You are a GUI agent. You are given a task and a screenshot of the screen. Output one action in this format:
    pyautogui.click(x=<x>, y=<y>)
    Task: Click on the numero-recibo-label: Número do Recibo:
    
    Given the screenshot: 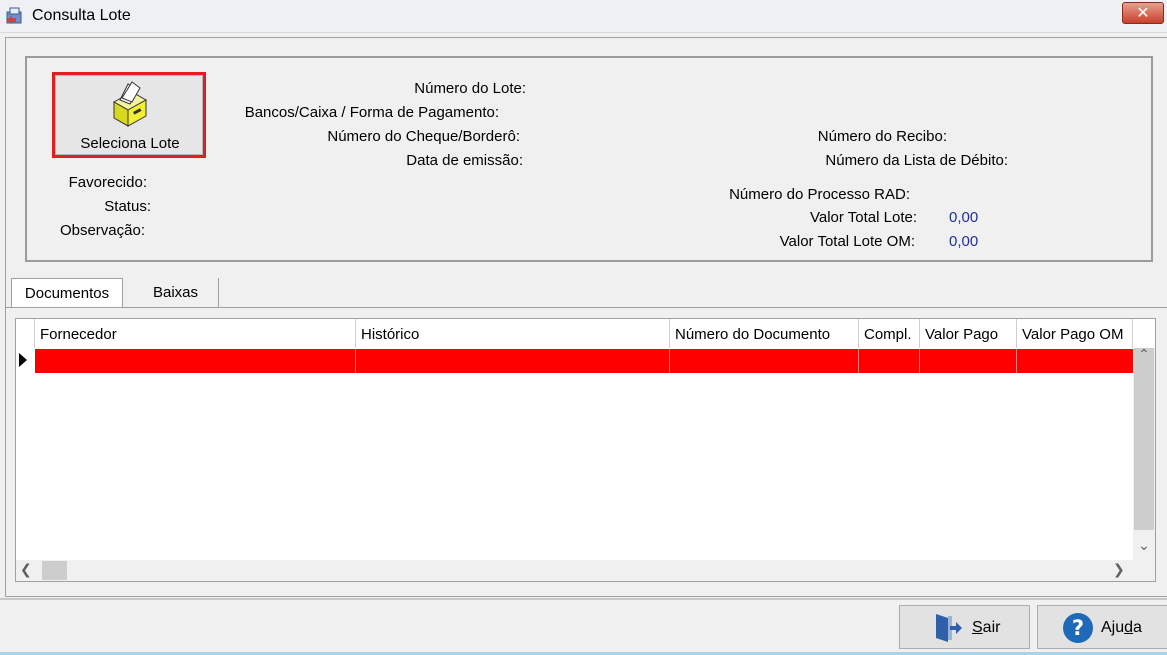 What is the action you would take?
    pyautogui.click(x=882, y=136)
    